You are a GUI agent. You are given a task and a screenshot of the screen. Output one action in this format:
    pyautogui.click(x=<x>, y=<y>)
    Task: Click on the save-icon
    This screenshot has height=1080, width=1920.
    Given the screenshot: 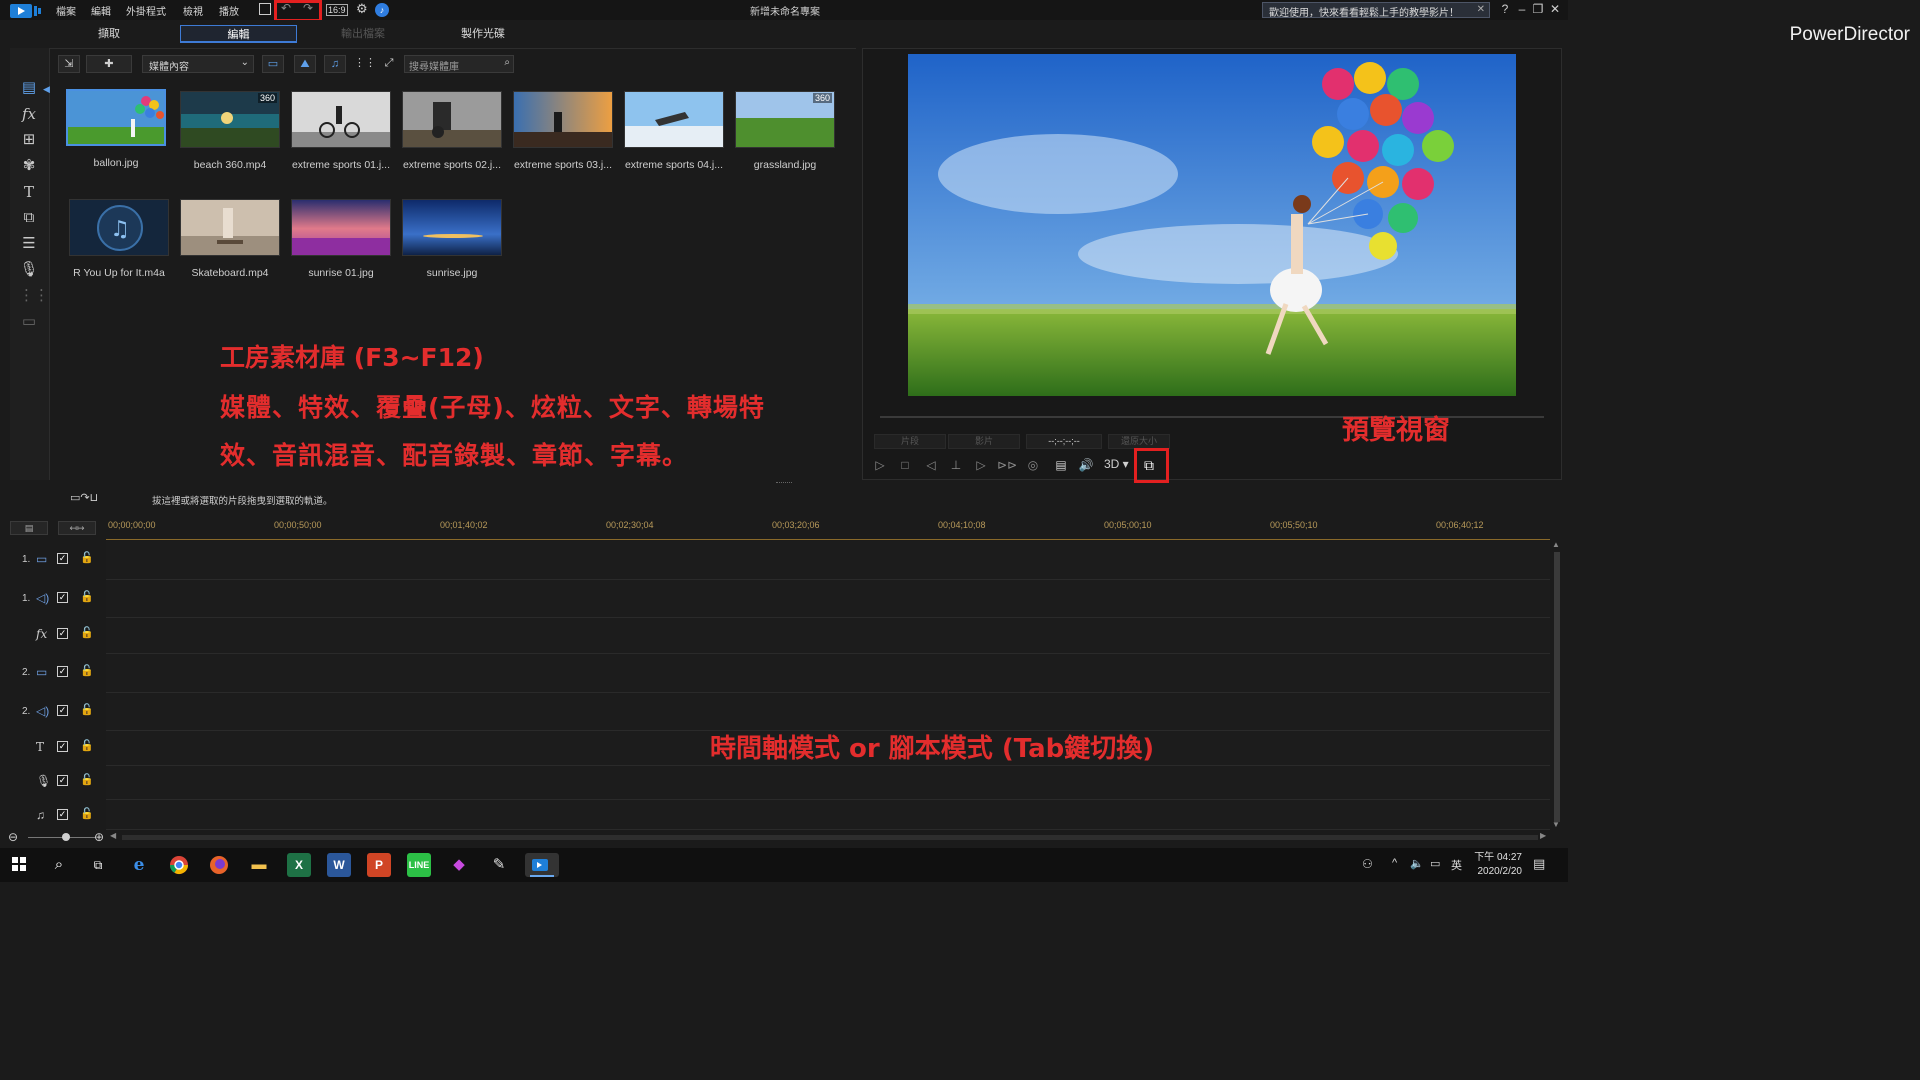 What is the action you would take?
    pyautogui.click(x=265, y=9)
    